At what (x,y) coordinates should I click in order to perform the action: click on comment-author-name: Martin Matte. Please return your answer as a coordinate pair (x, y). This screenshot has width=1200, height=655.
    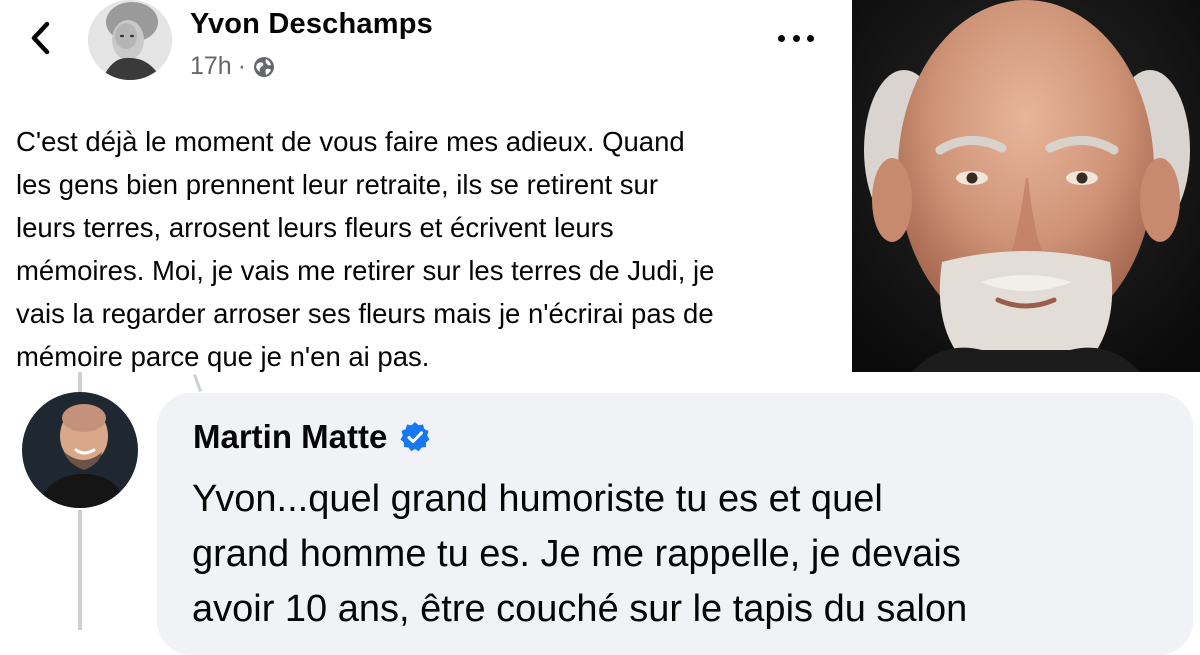
    Looking at the image, I should click on (290, 437).